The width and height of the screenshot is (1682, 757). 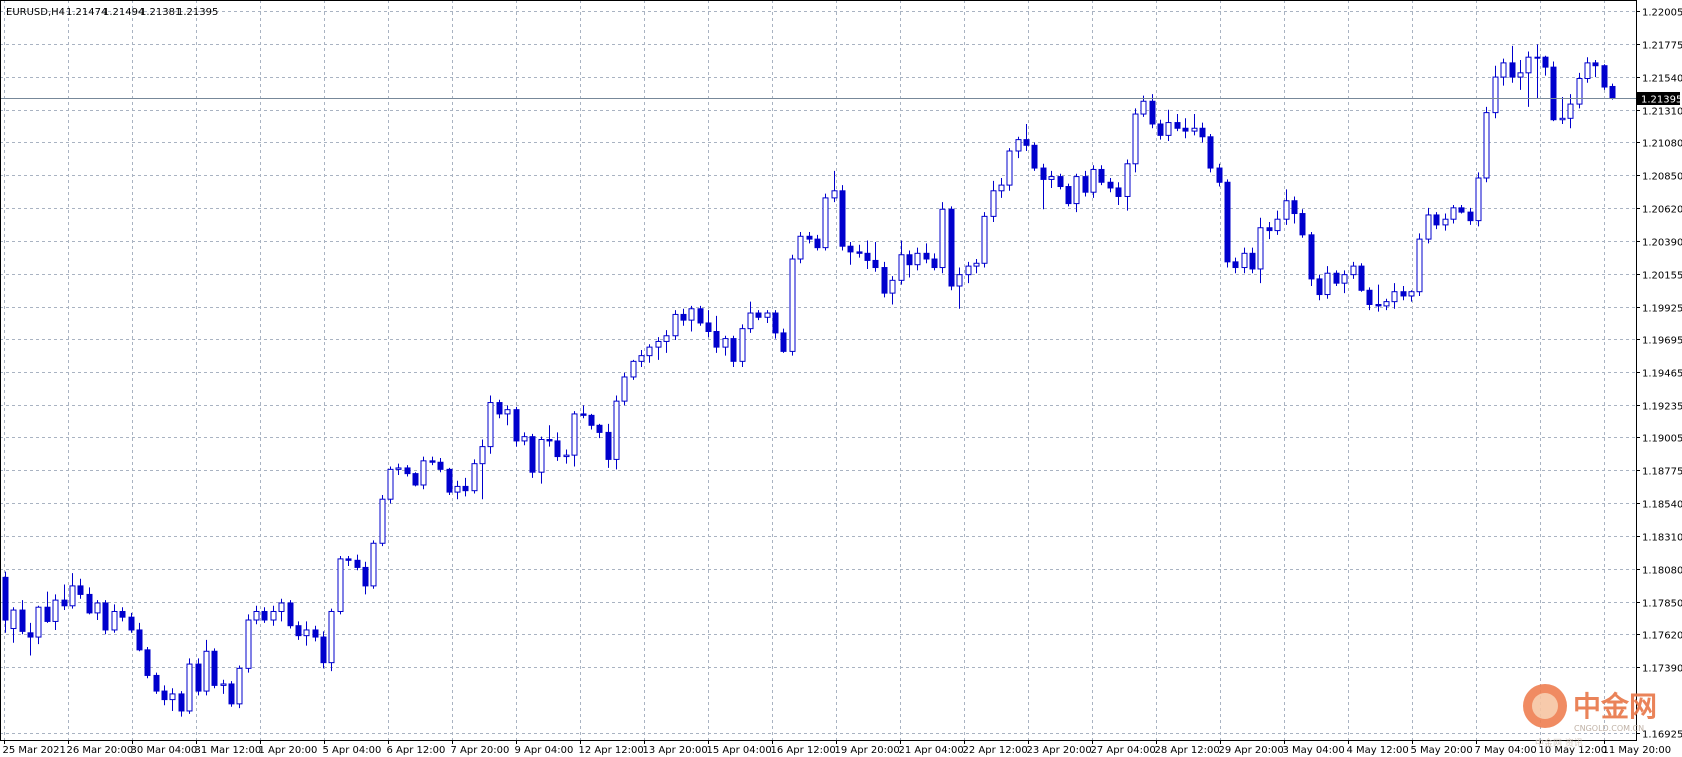 I want to click on y-tick-label: 1.16925, so click(x=1662, y=735).